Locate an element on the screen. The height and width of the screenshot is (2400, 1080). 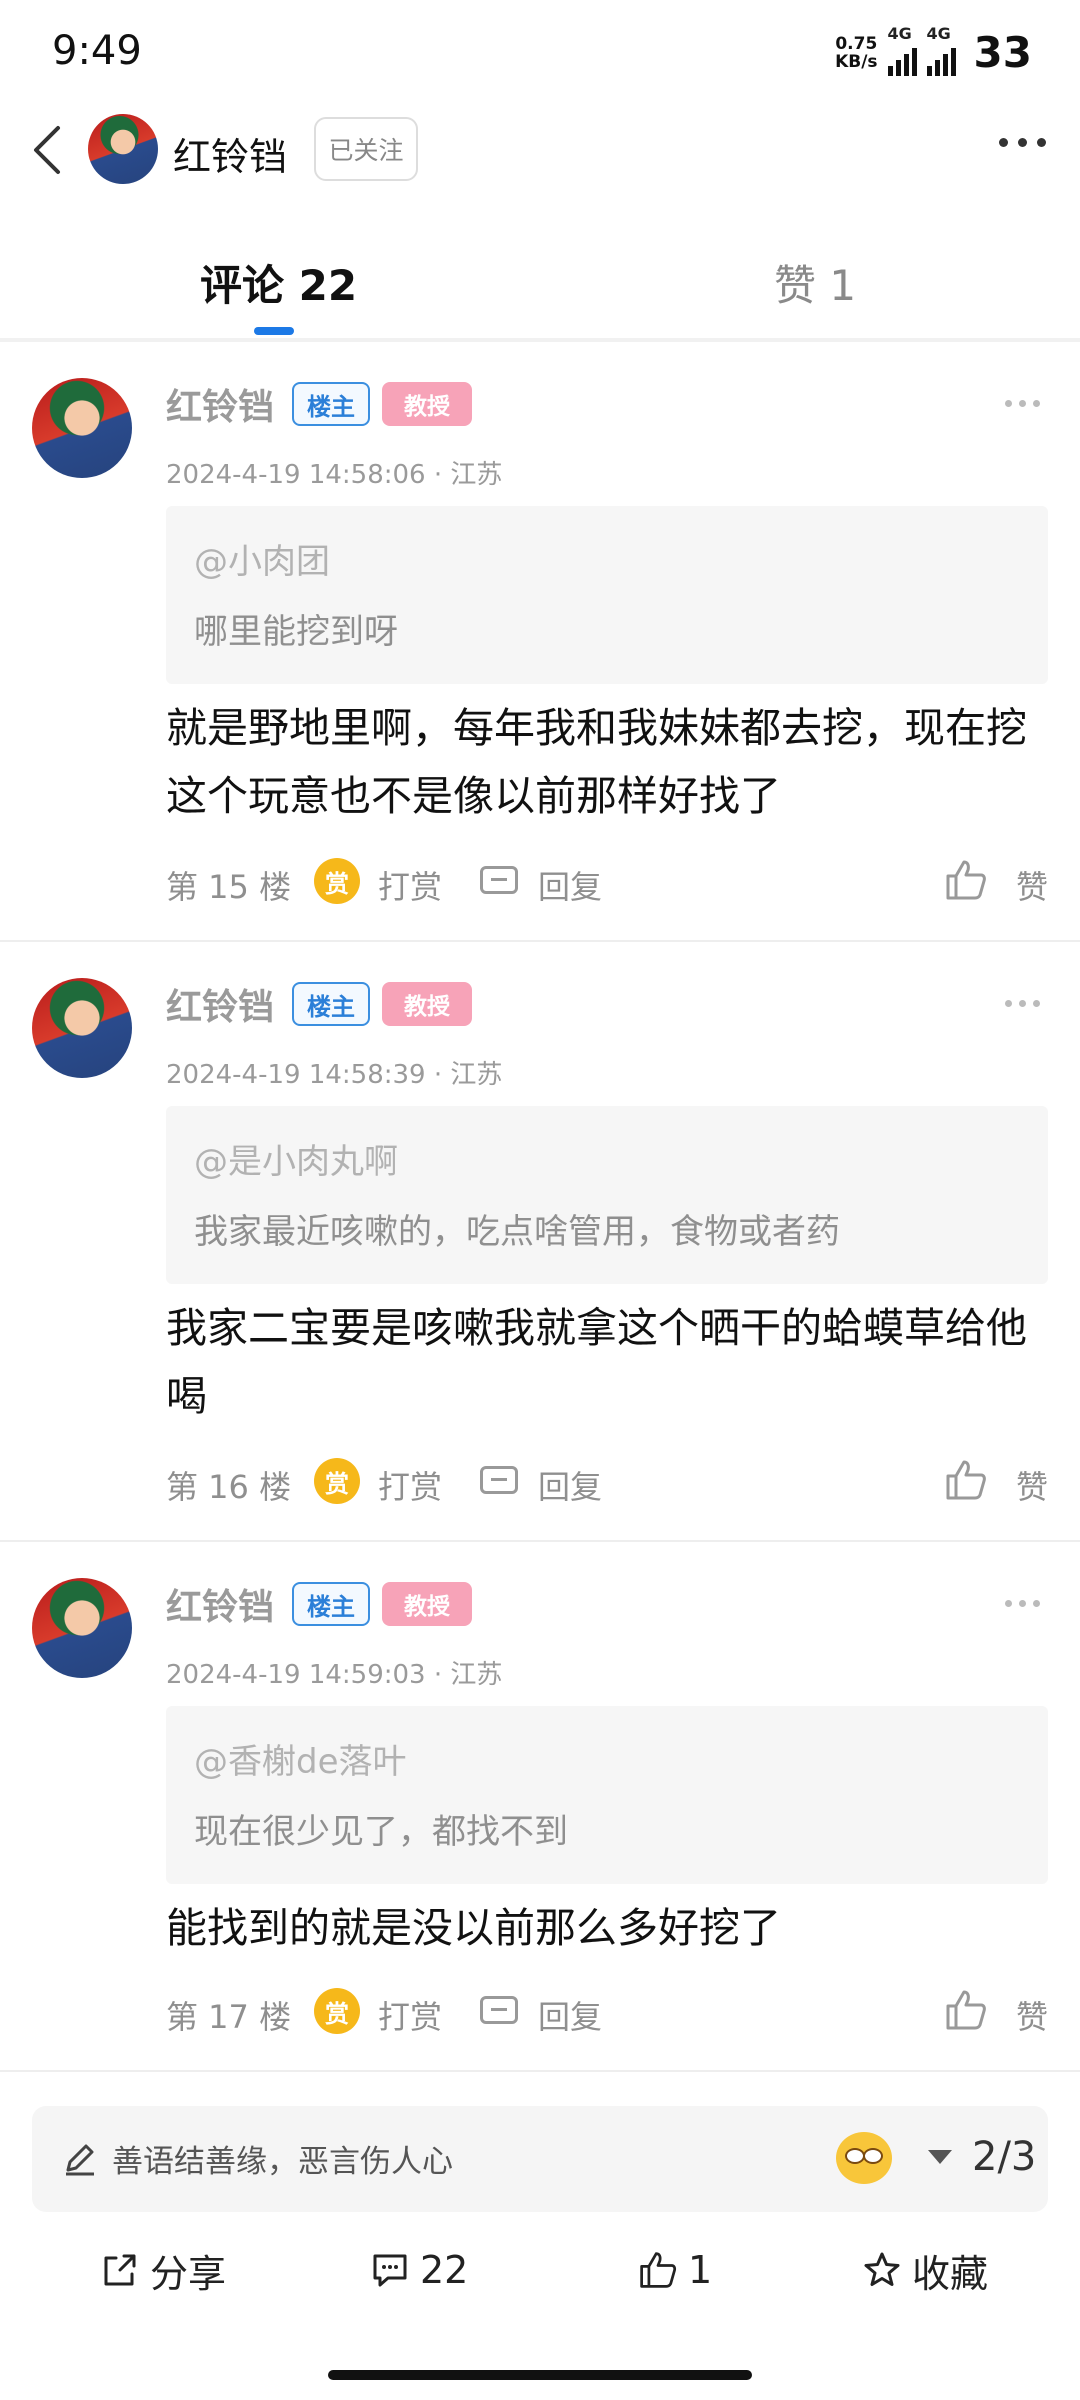
quoted-text: 我家最近咳嗽的，吃点啥管用，食物或者药 is located at coordinates (517, 1232).